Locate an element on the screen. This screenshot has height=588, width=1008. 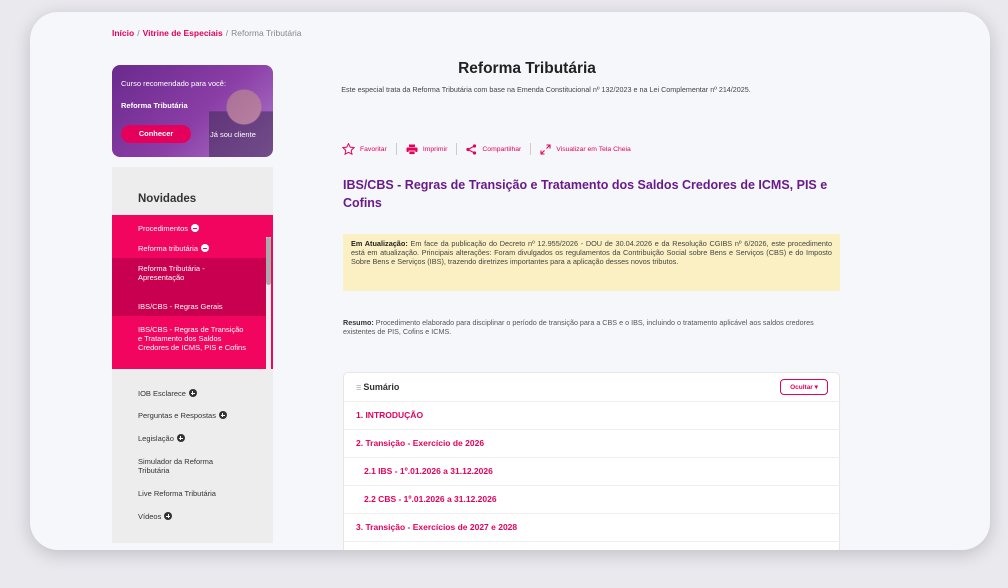
compartilhar-button: Compartilhar is located at coordinates (494, 149).